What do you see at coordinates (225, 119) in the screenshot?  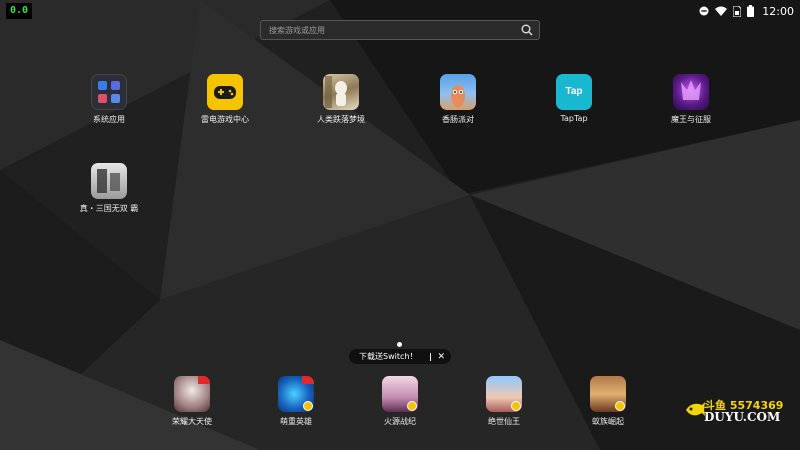 I see `app-label: 雷电游戏中心` at bounding box center [225, 119].